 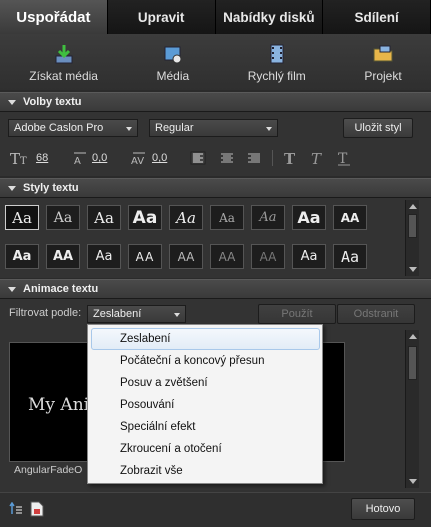 I want to click on apply-button: Použít, so click(x=297, y=314).